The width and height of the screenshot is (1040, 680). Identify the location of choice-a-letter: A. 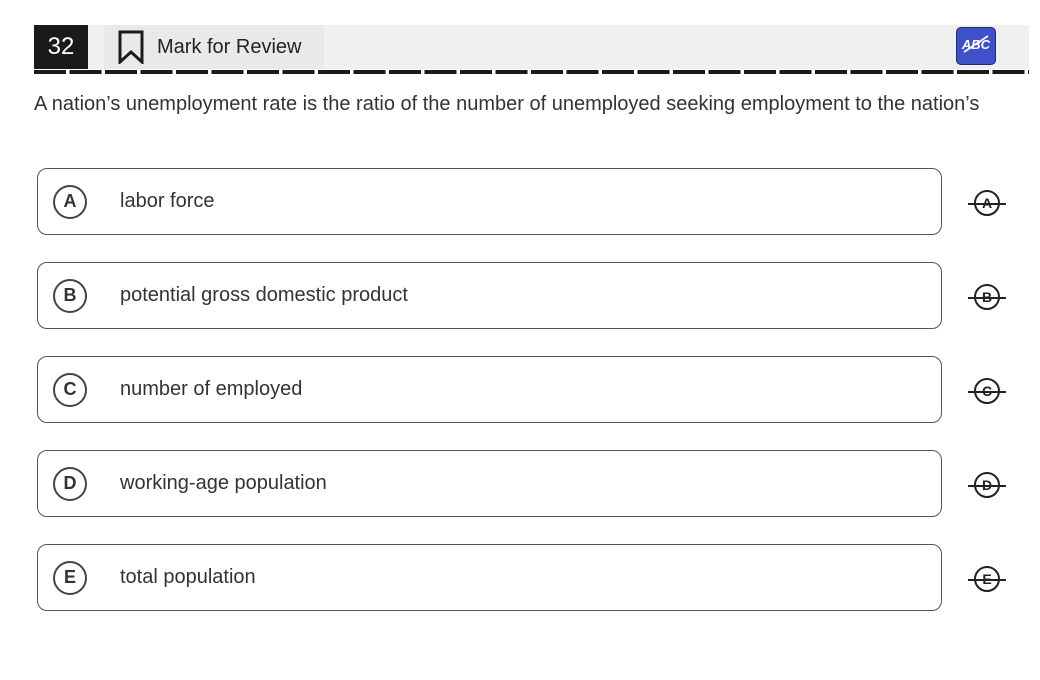
(70, 201).